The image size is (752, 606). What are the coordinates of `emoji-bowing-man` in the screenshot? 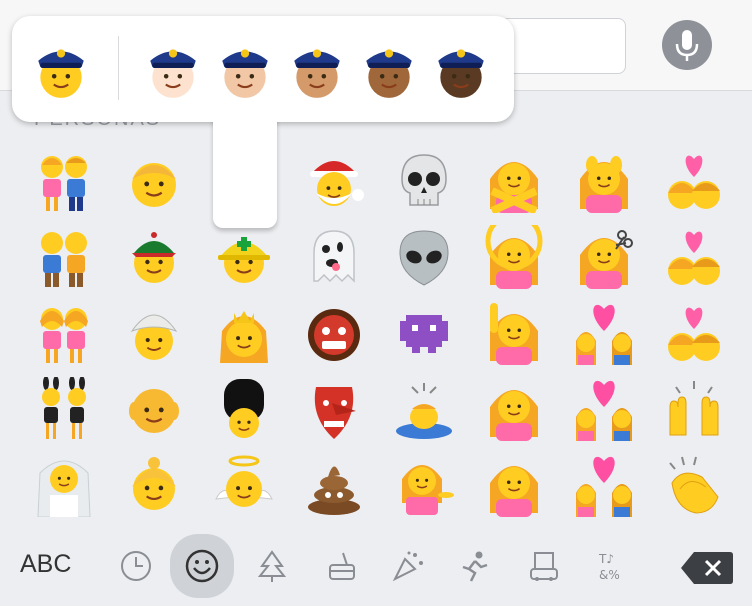 It's located at (424, 409).